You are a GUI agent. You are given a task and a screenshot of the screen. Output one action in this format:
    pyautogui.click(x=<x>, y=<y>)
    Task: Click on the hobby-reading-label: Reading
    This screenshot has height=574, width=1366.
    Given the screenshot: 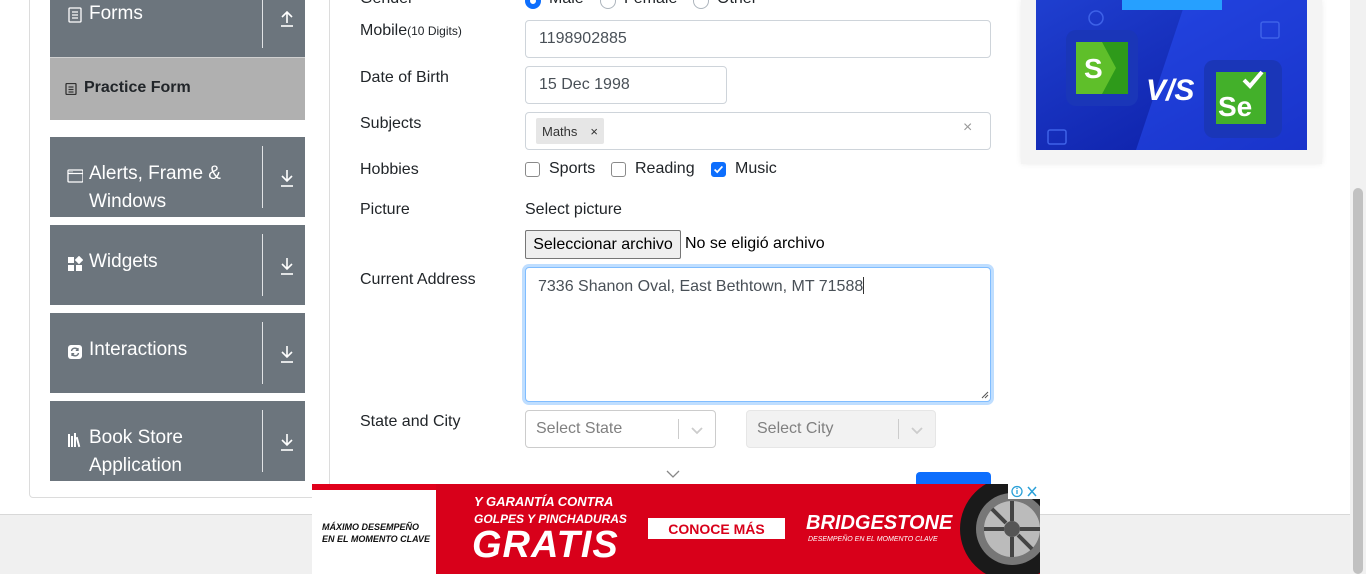 What is the action you would take?
    pyautogui.click(x=665, y=169)
    